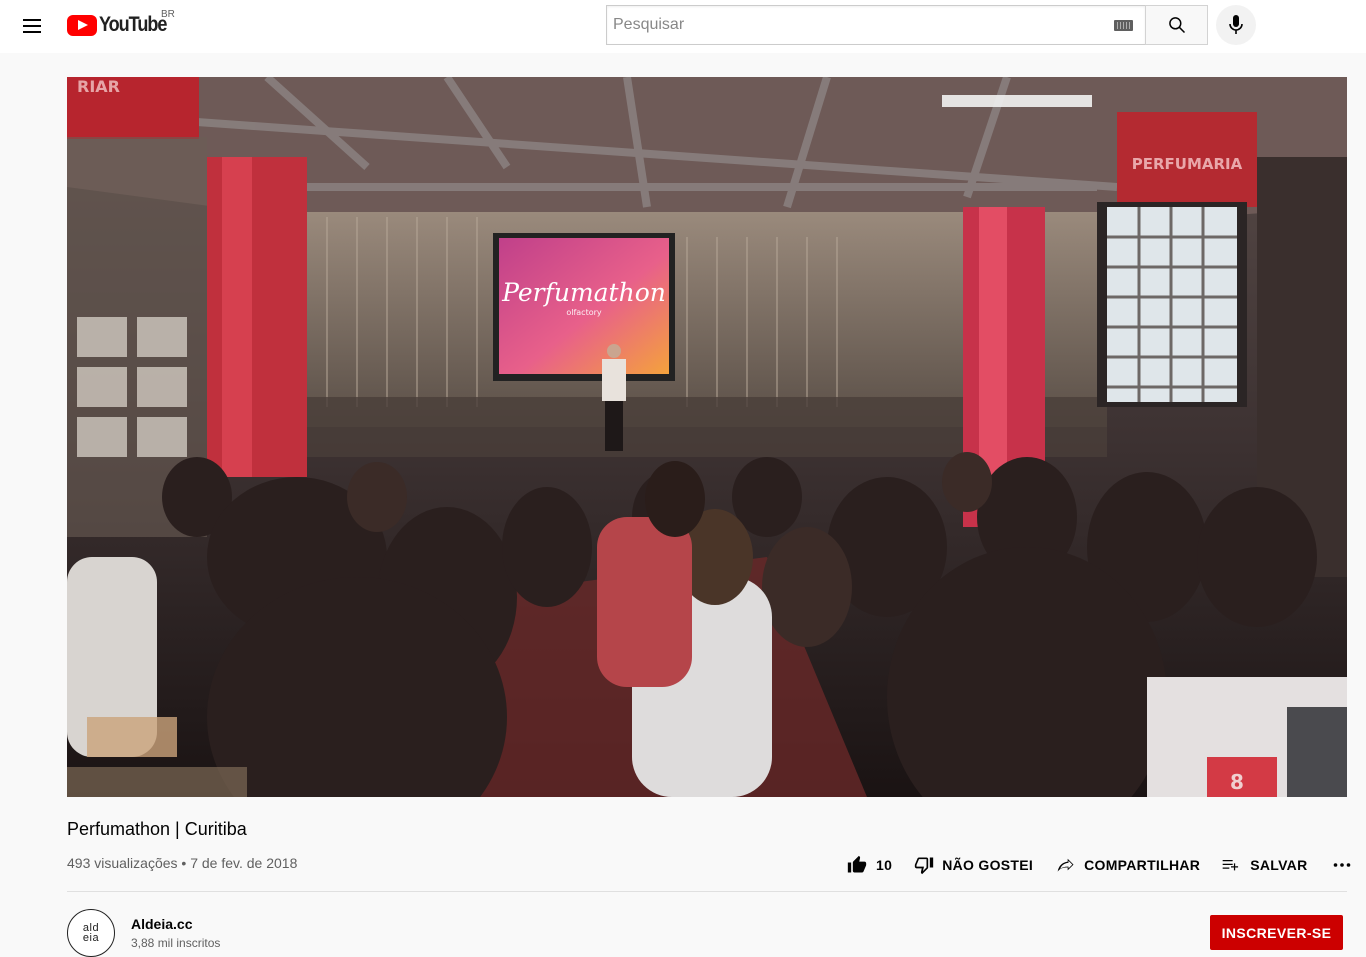 The height and width of the screenshot is (957, 1366). Describe the element at coordinates (32, 26) in the screenshot. I see `menu-icon` at that location.